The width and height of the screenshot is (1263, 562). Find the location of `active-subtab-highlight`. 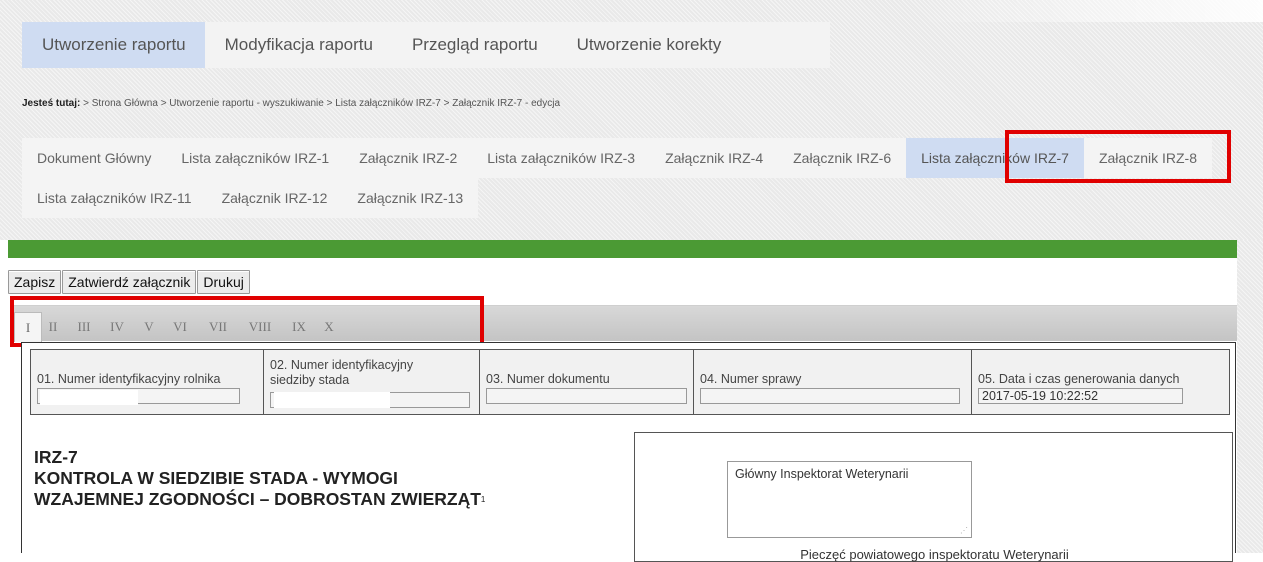

active-subtab-highlight is located at coordinates (1118, 156).